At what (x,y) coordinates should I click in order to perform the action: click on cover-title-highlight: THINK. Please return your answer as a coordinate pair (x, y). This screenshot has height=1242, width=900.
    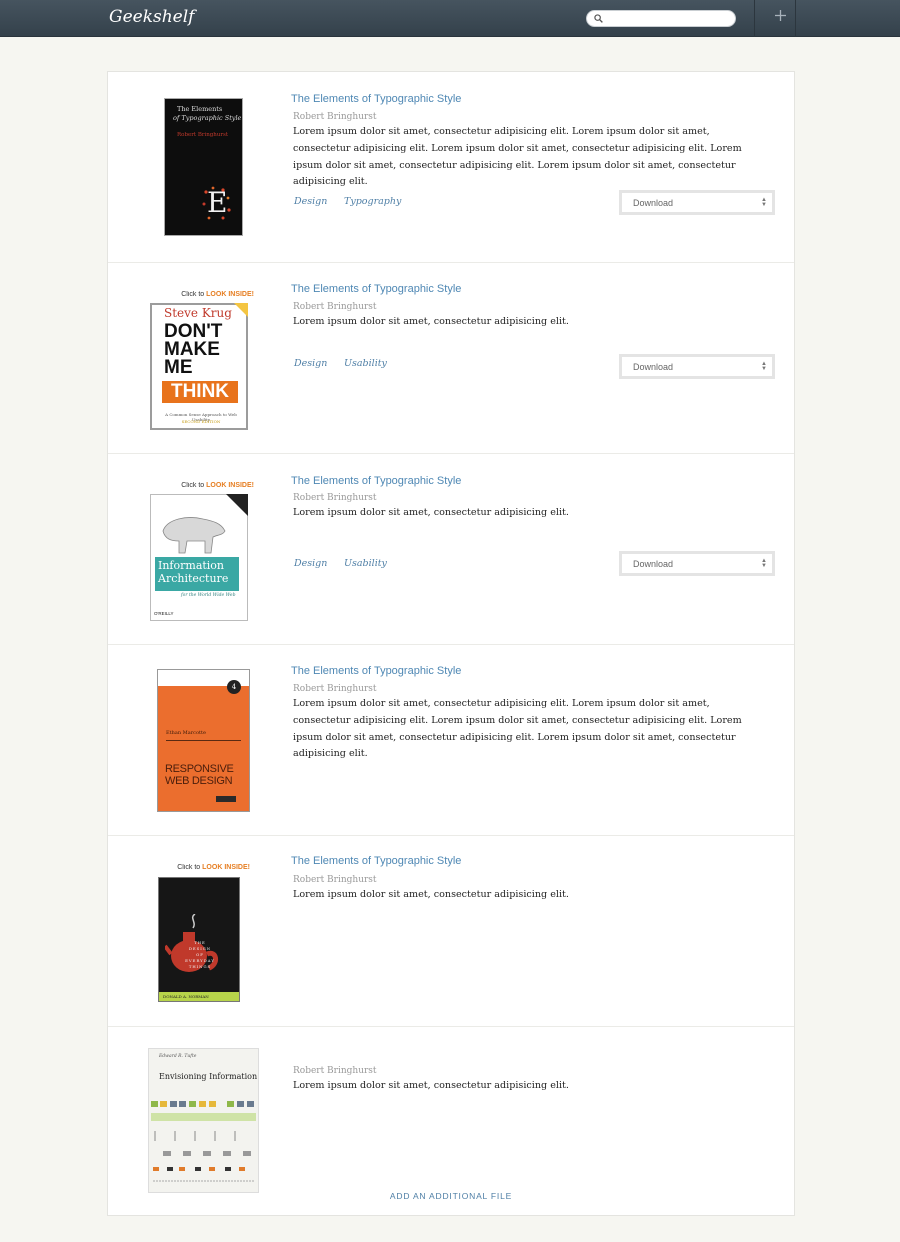
    Looking at the image, I should click on (200, 392).